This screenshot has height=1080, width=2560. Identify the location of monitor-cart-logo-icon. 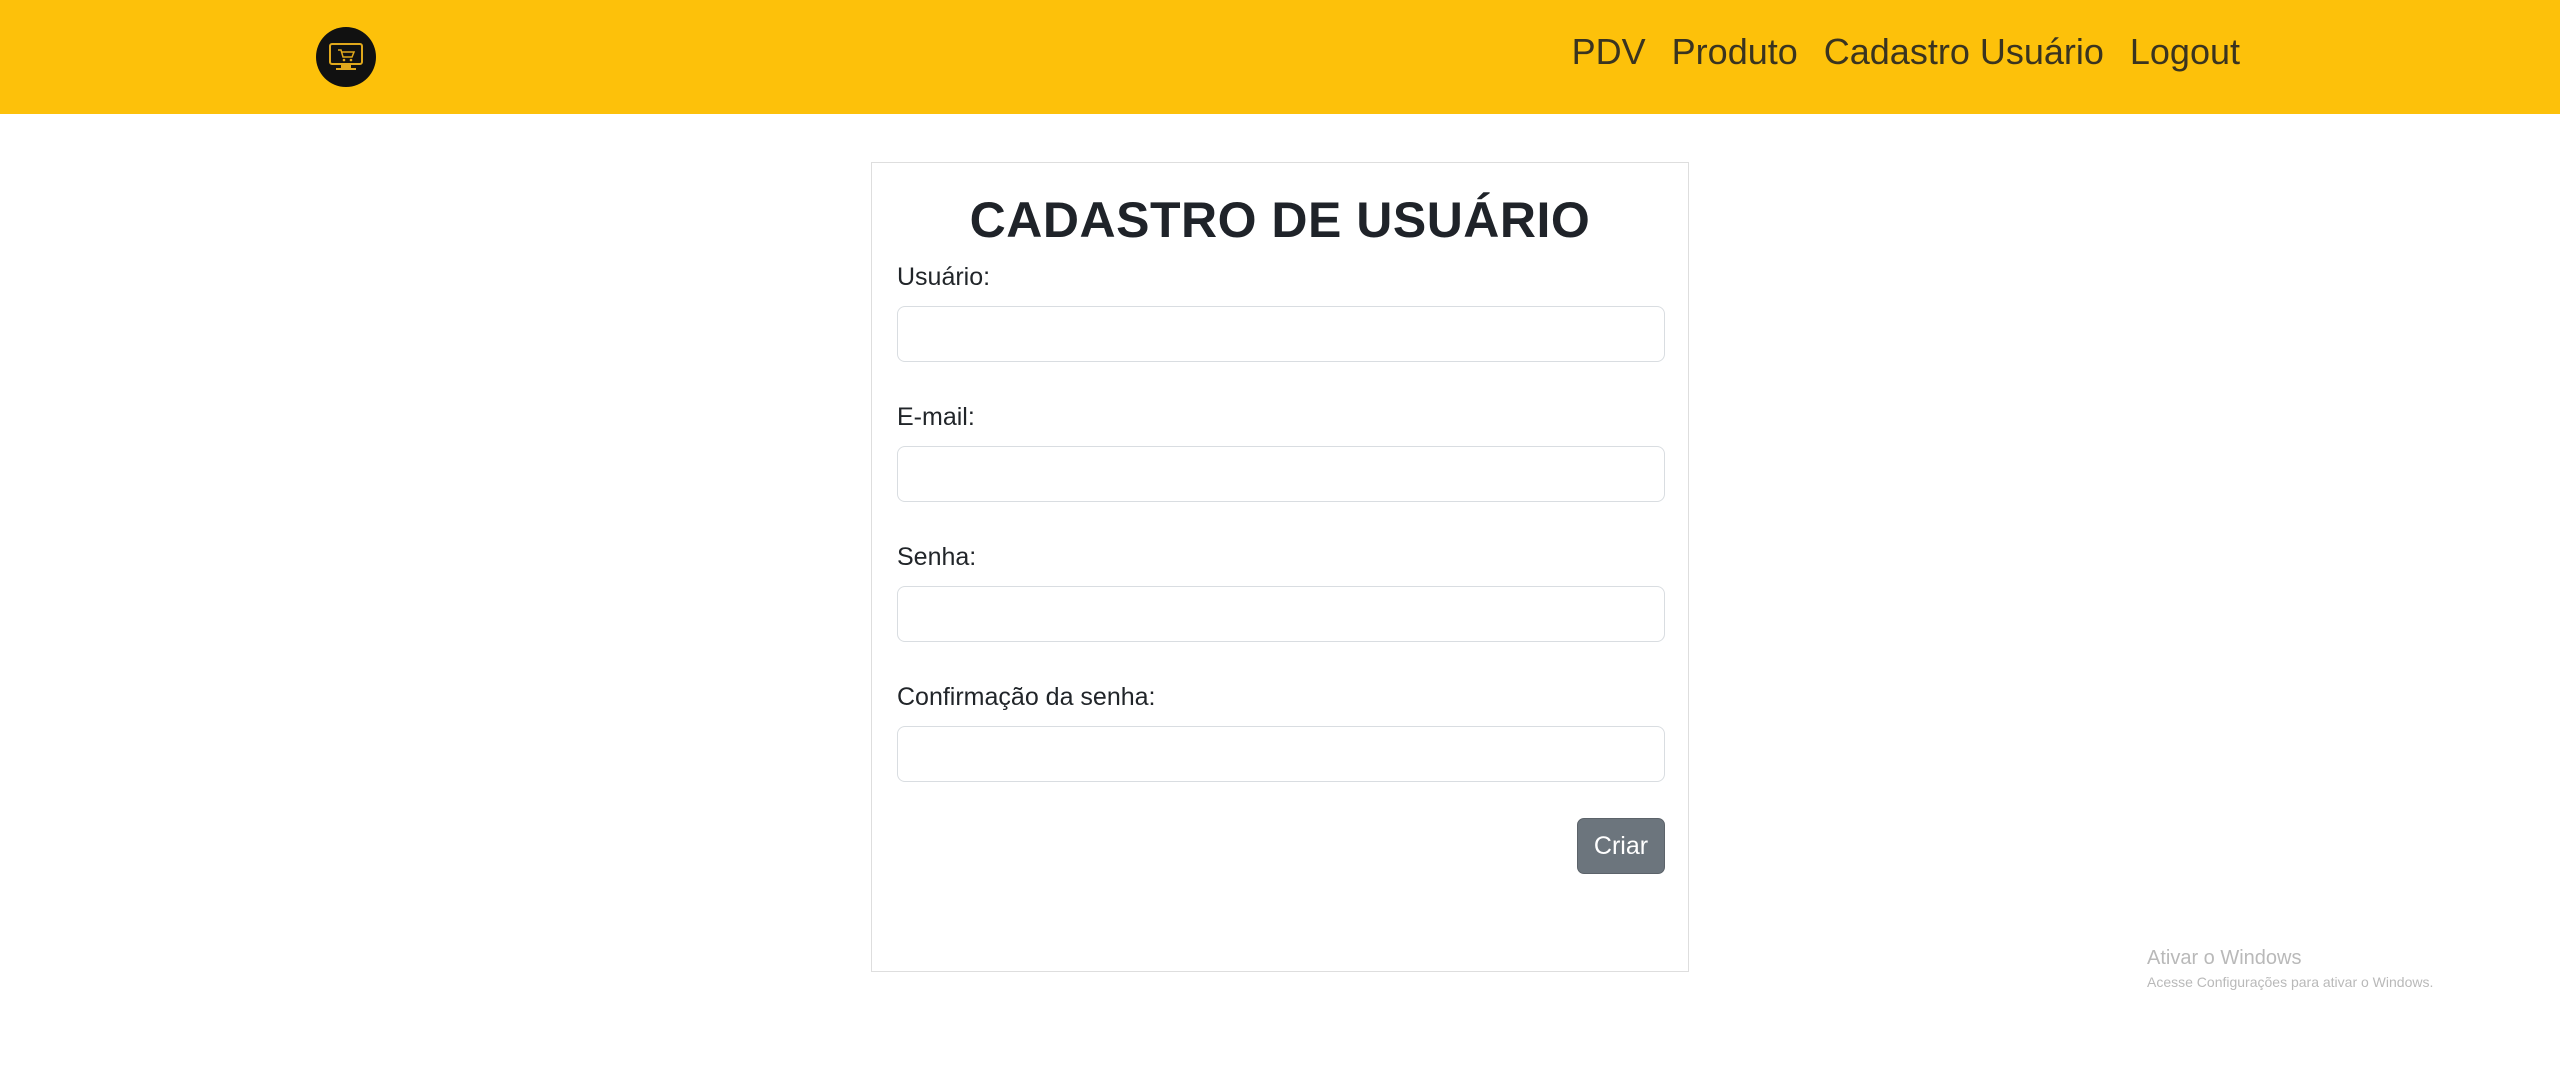
(346, 56).